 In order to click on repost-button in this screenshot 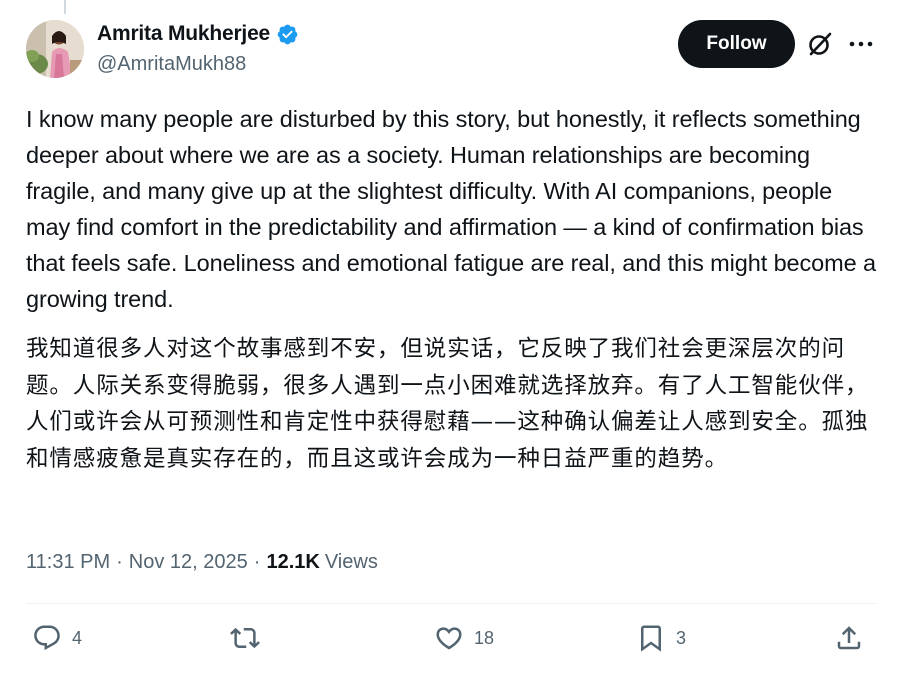, I will do `click(250, 638)`.